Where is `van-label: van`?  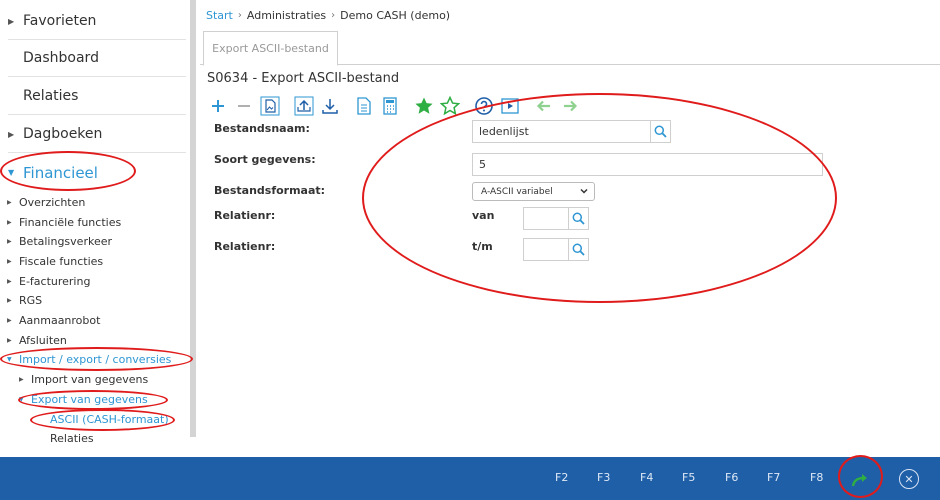 van-label: van is located at coordinates (483, 215).